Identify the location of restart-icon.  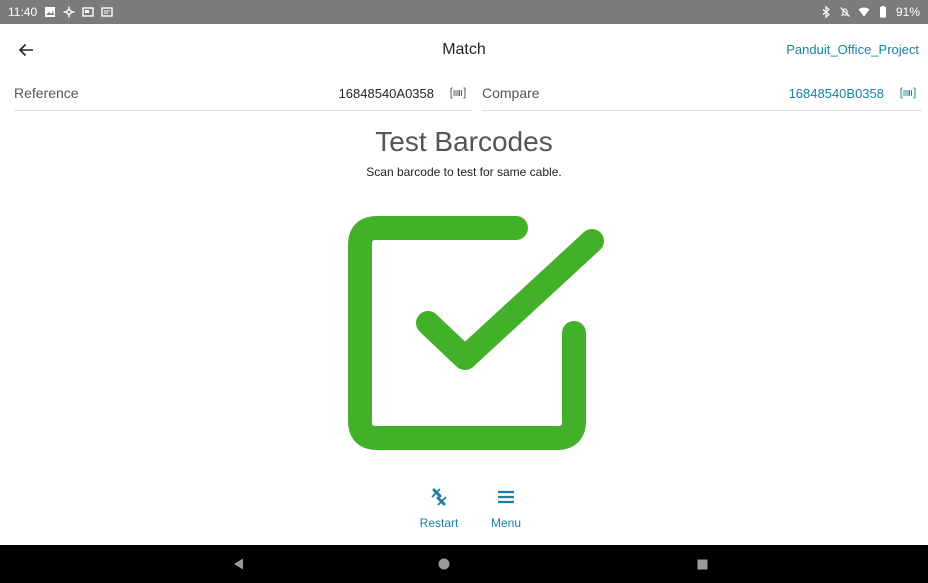
(439, 497).